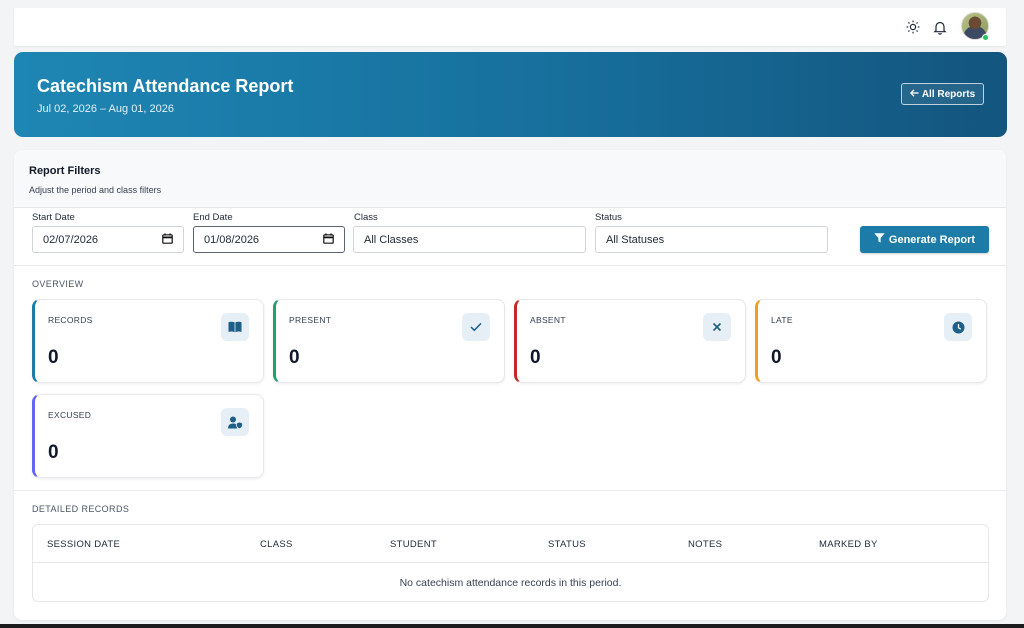 Image resolution: width=1024 pixels, height=628 pixels. What do you see at coordinates (391, 239) in the screenshot?
I see `class-select-value: All Classes` at bounding box center [391, 239].